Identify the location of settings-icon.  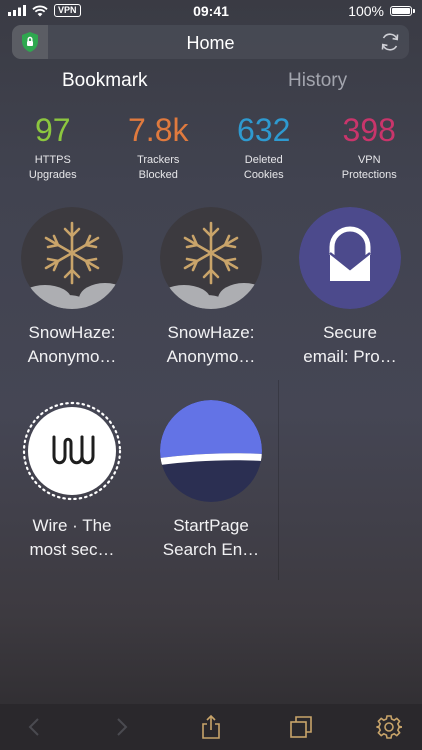
(389, 727).